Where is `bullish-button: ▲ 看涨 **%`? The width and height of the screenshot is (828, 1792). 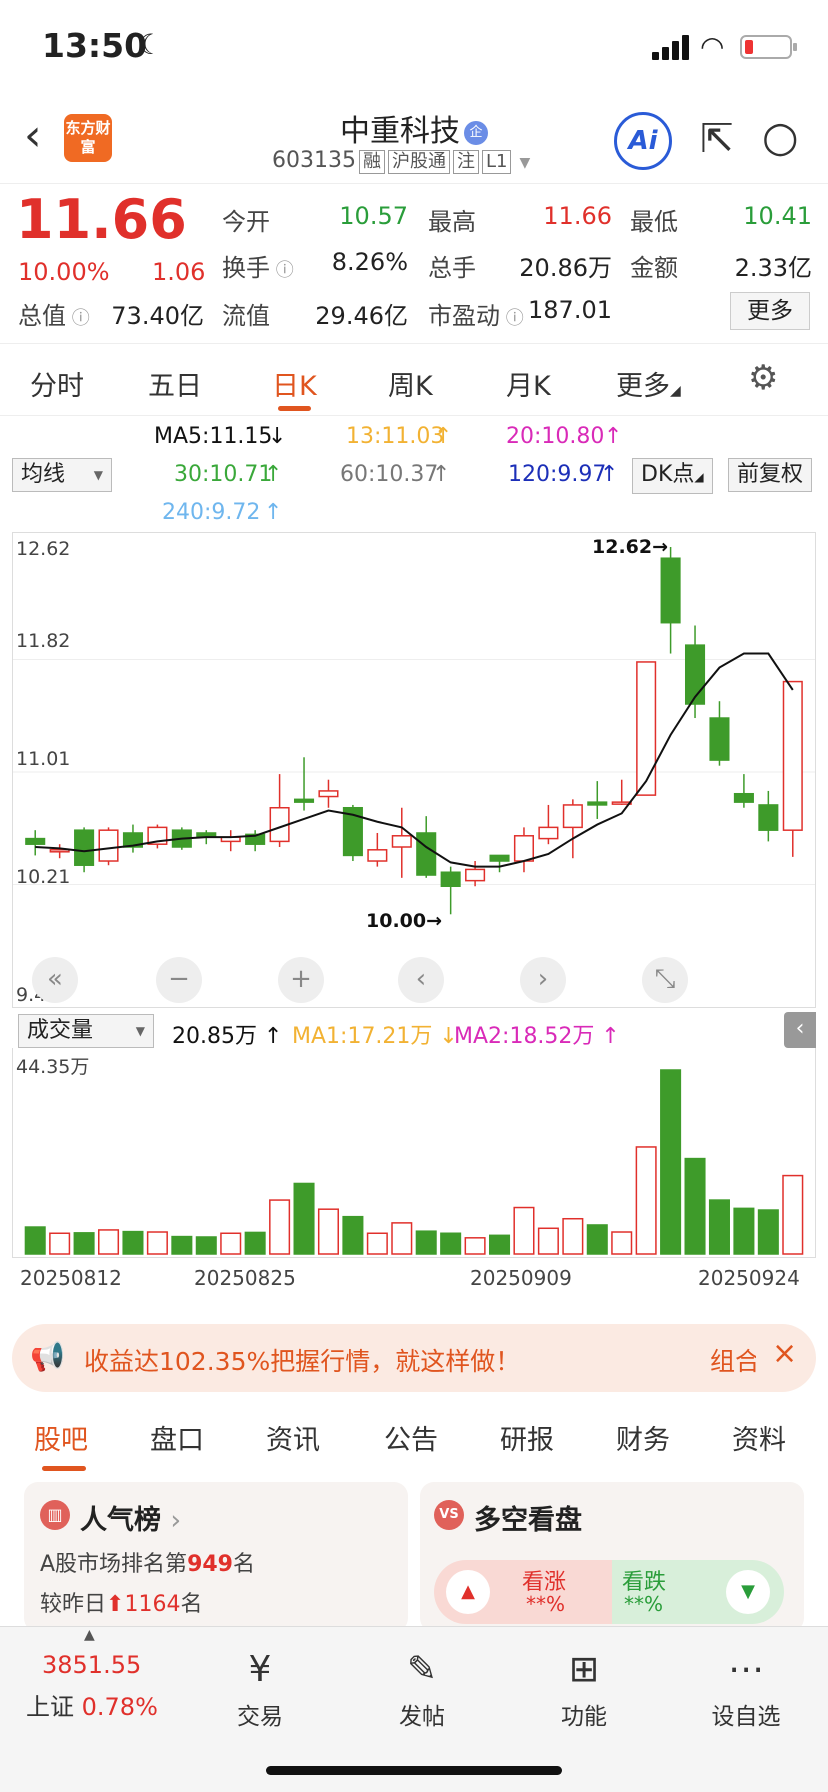
bullish-button: ▲ 看涨 **% is located at coordinates (523, 1592).